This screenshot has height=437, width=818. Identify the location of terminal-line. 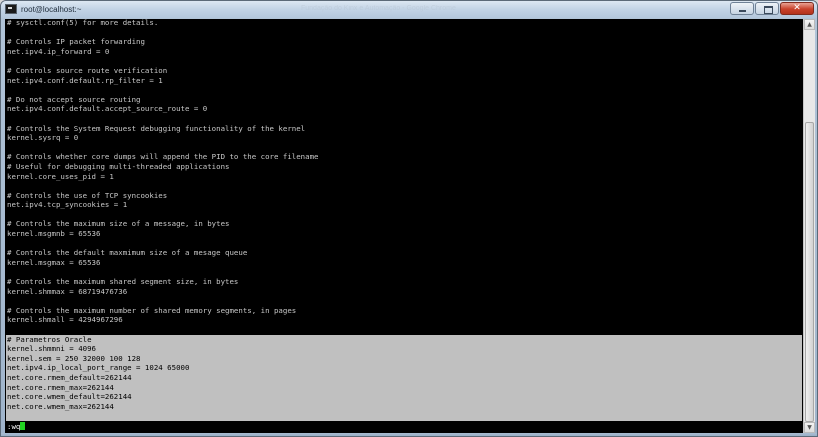
(404, 416).